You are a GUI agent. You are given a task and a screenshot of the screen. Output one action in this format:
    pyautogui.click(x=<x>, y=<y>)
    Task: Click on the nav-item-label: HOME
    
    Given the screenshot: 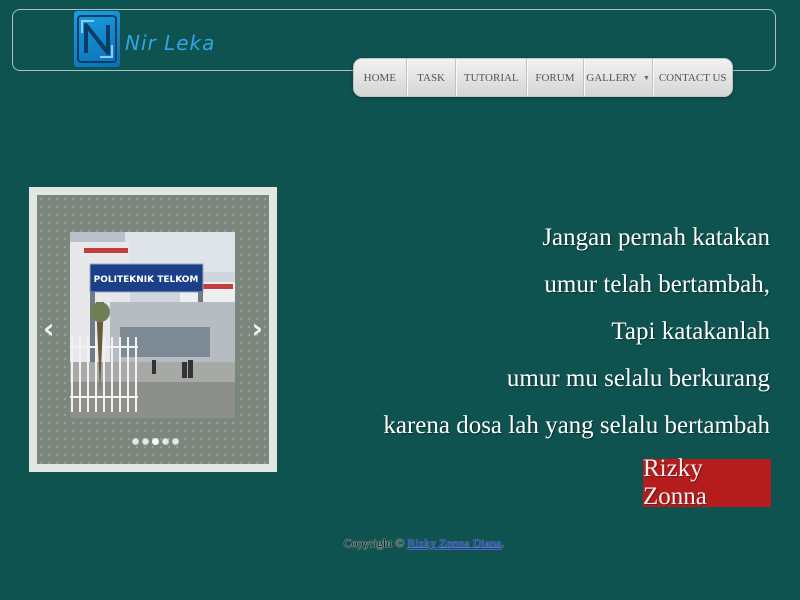 What is the action you would take?
    pyautogui.click(x=380, y=77)
    